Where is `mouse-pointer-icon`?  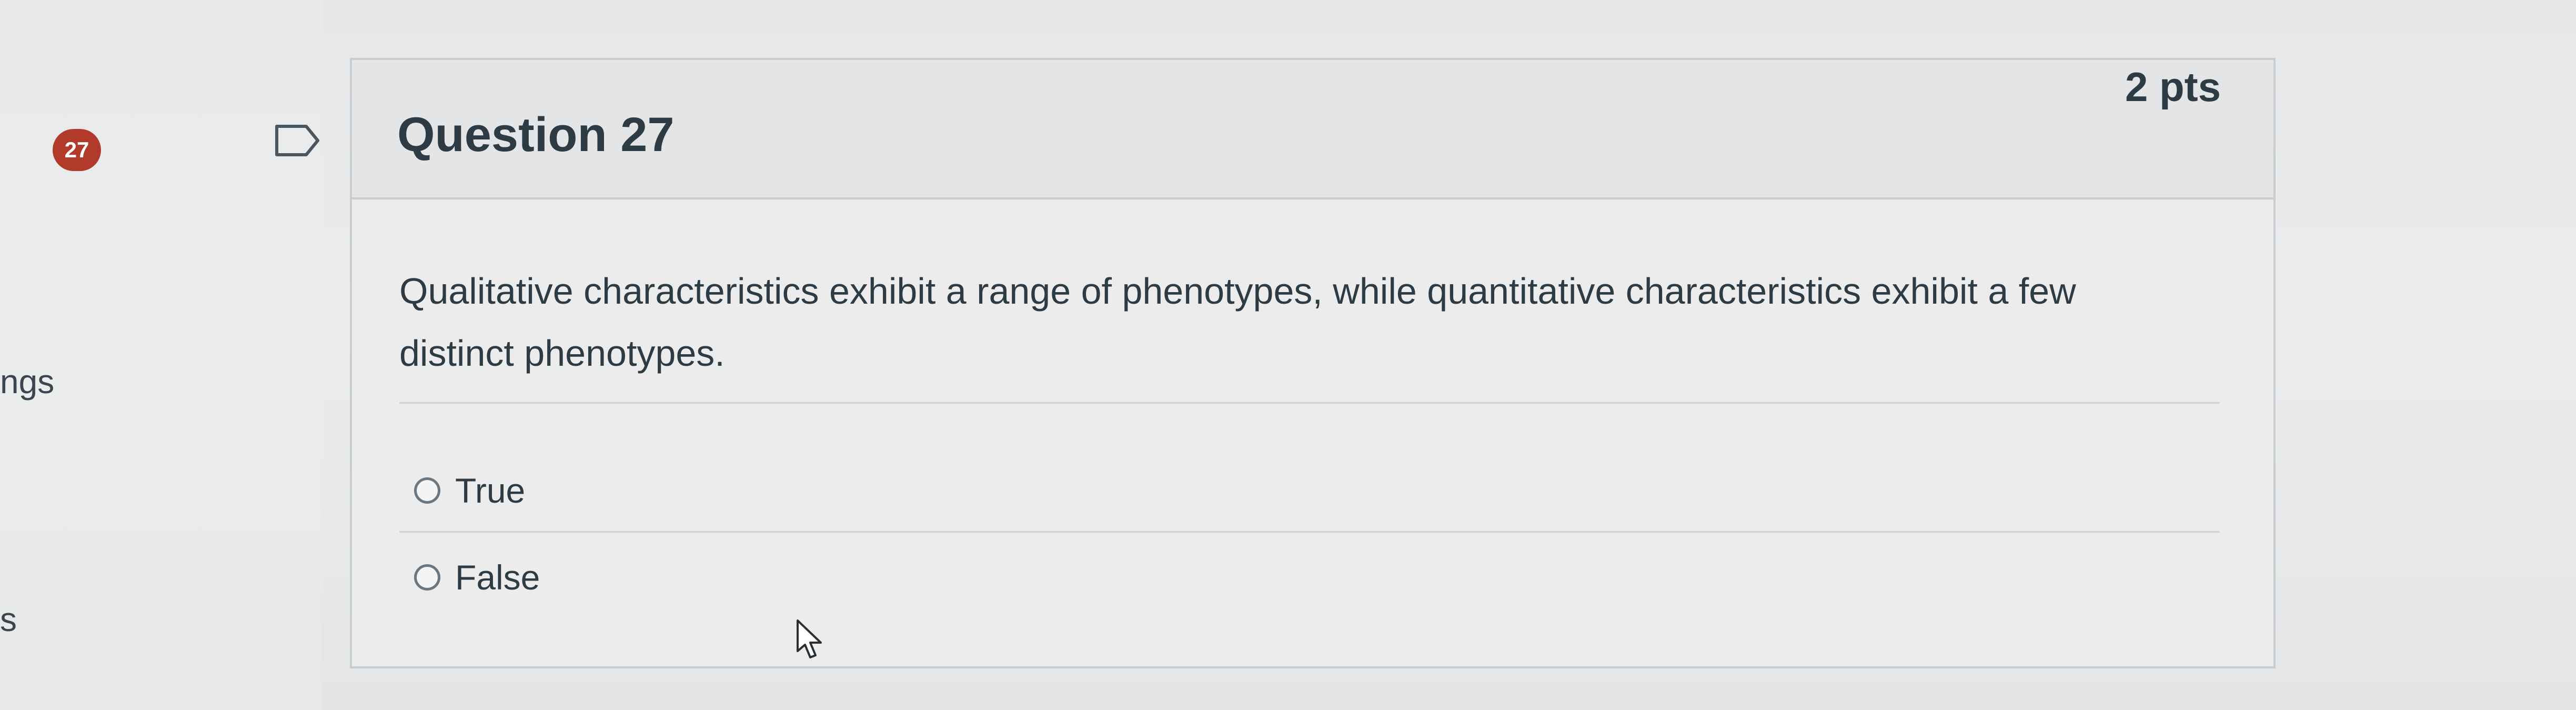
mouse-pointer-icon is located at coordinates (809, 638).